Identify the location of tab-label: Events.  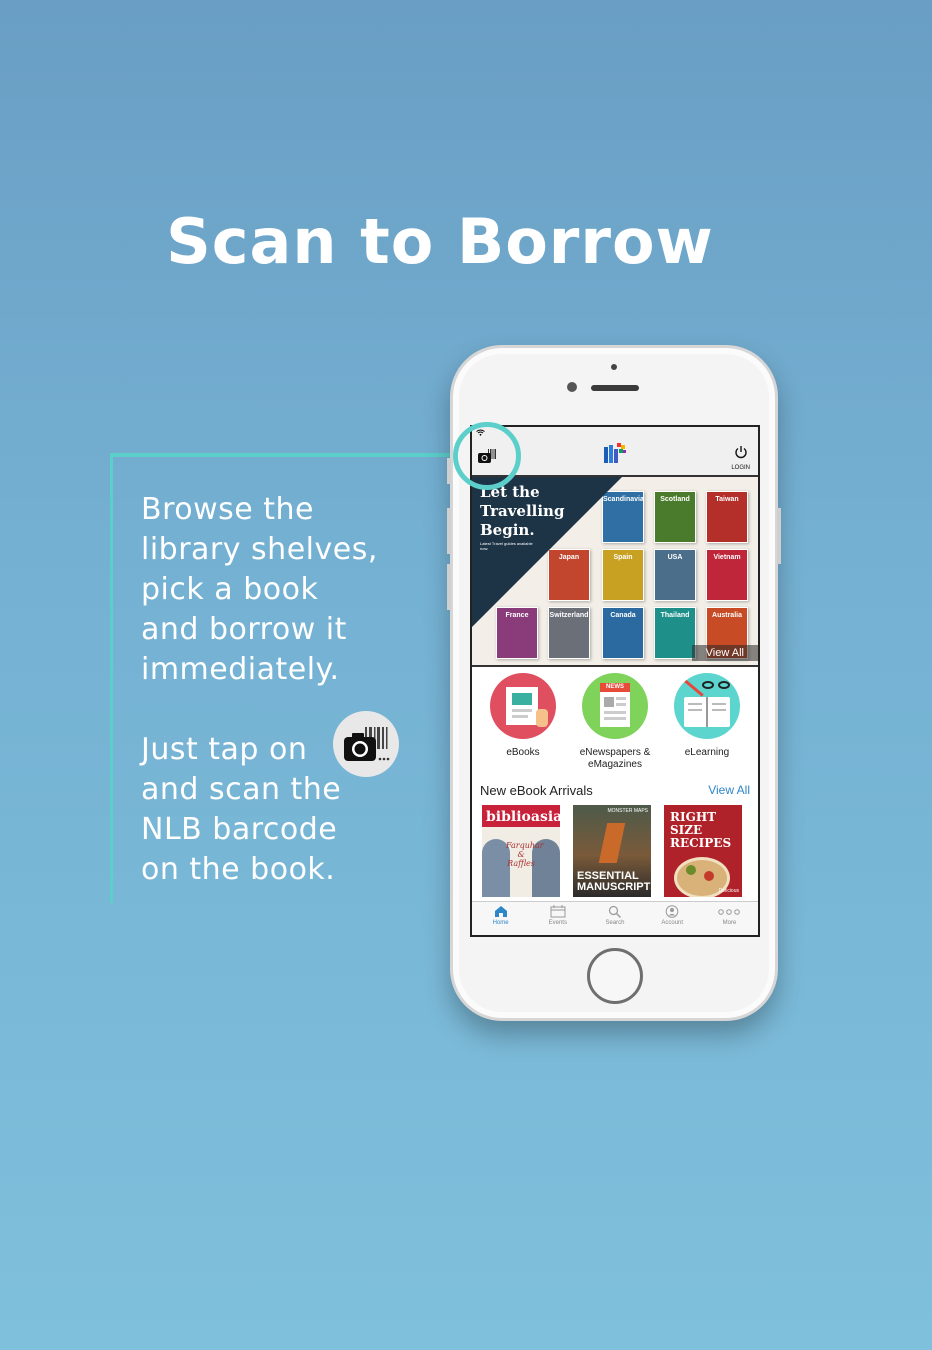
(557, 923).